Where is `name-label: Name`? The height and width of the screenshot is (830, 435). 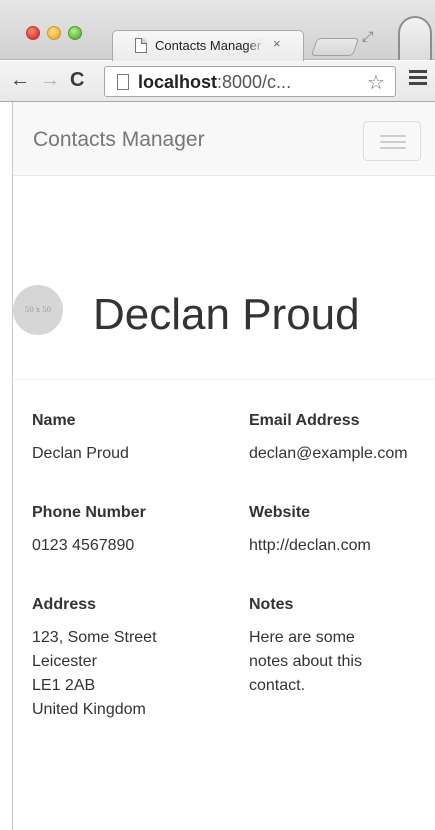 name-label: Name is located at coordinates (54, 420).